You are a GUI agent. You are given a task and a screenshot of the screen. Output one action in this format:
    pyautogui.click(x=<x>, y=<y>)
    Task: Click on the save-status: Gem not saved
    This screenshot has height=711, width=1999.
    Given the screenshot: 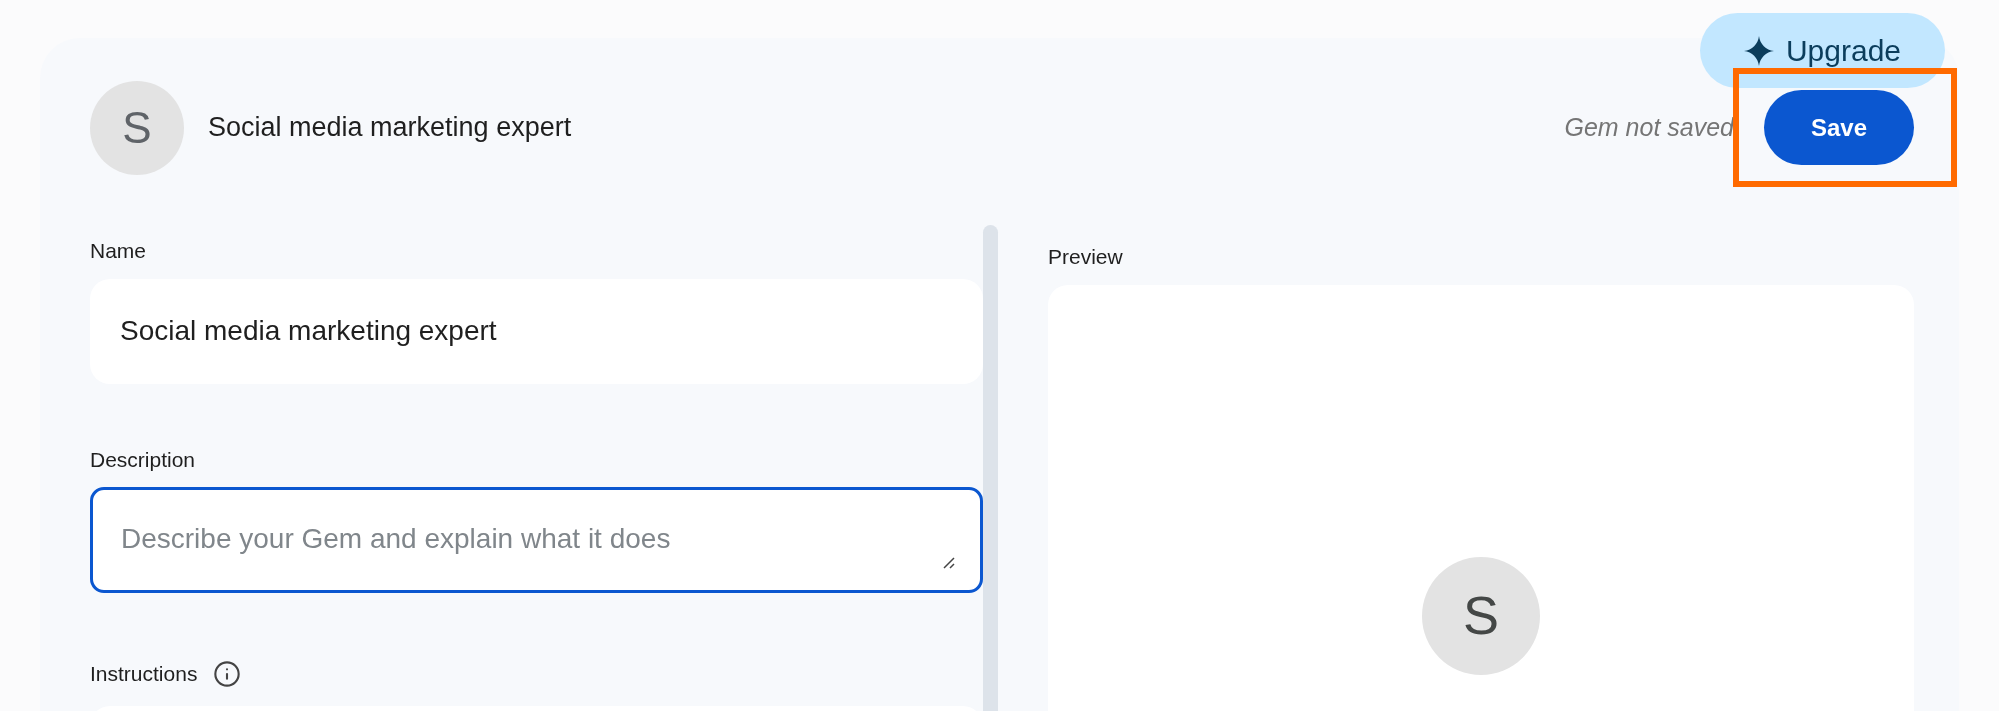 What is the action you would take?
    pyautogui.click(x=1649, y=127)
    